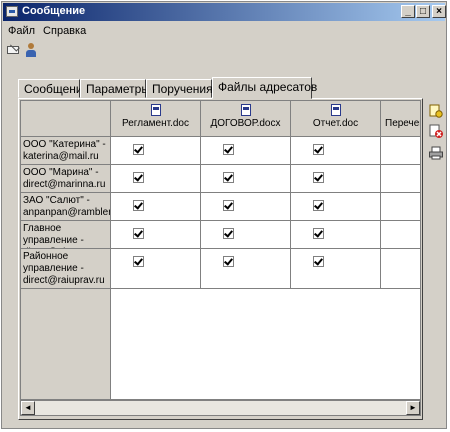 The height and width of the screenshot is (432, 450). What do you see at coordinates (436, 111) in the screenshot?
I see `add-file-icon` at bounding box center [436, 111].